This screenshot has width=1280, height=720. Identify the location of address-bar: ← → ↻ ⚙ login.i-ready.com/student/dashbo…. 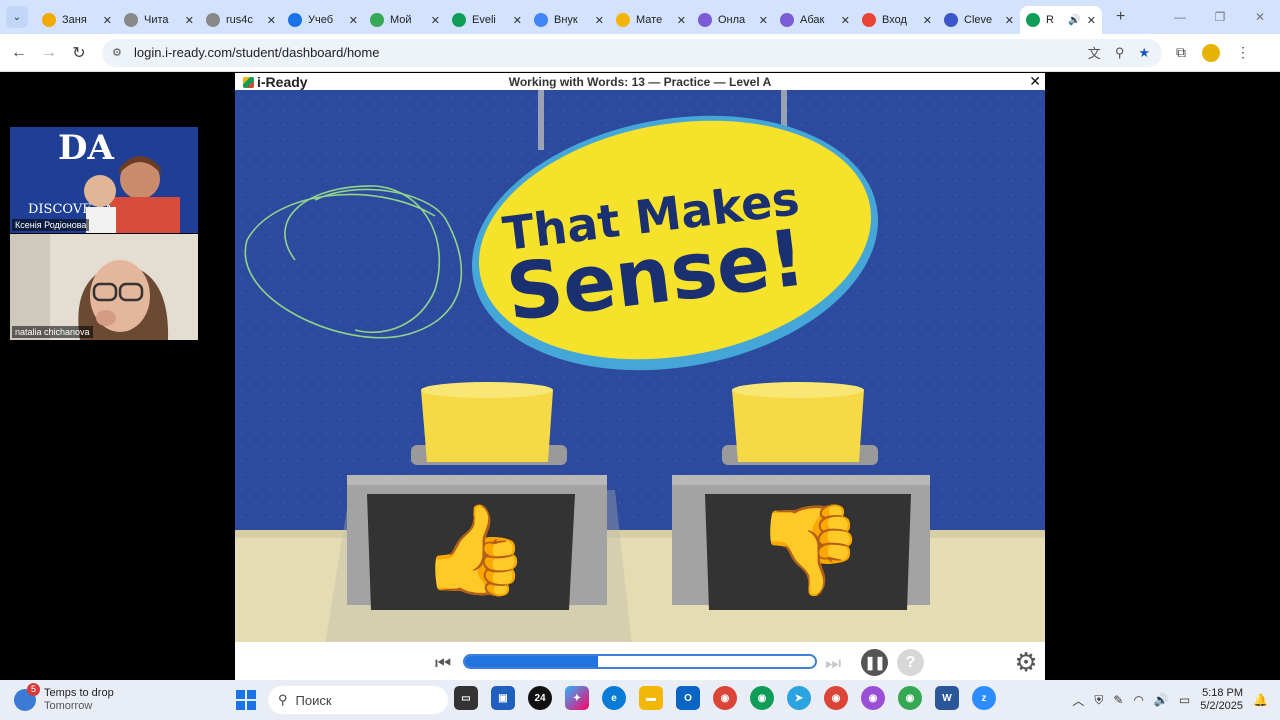
(640, 53).